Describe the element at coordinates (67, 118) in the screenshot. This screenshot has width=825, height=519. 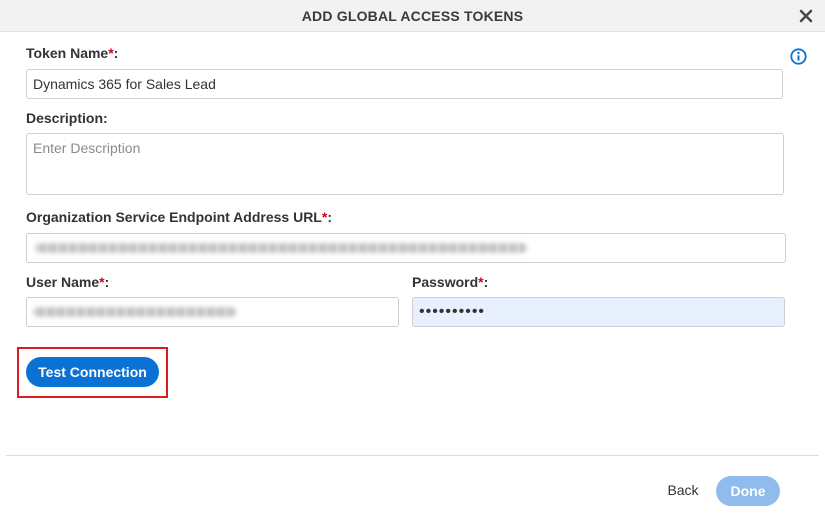
I see `description-label: Description:` at that location.